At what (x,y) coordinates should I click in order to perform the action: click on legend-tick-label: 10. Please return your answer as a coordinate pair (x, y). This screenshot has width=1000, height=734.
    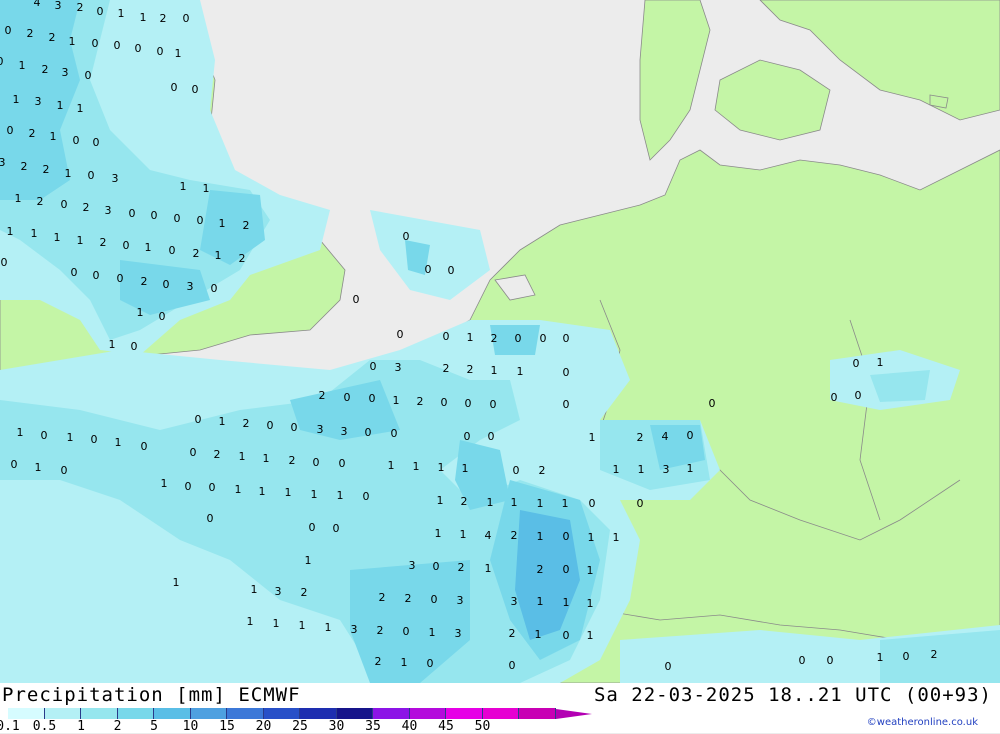
    Looking at the image, I should click on (190, 726).